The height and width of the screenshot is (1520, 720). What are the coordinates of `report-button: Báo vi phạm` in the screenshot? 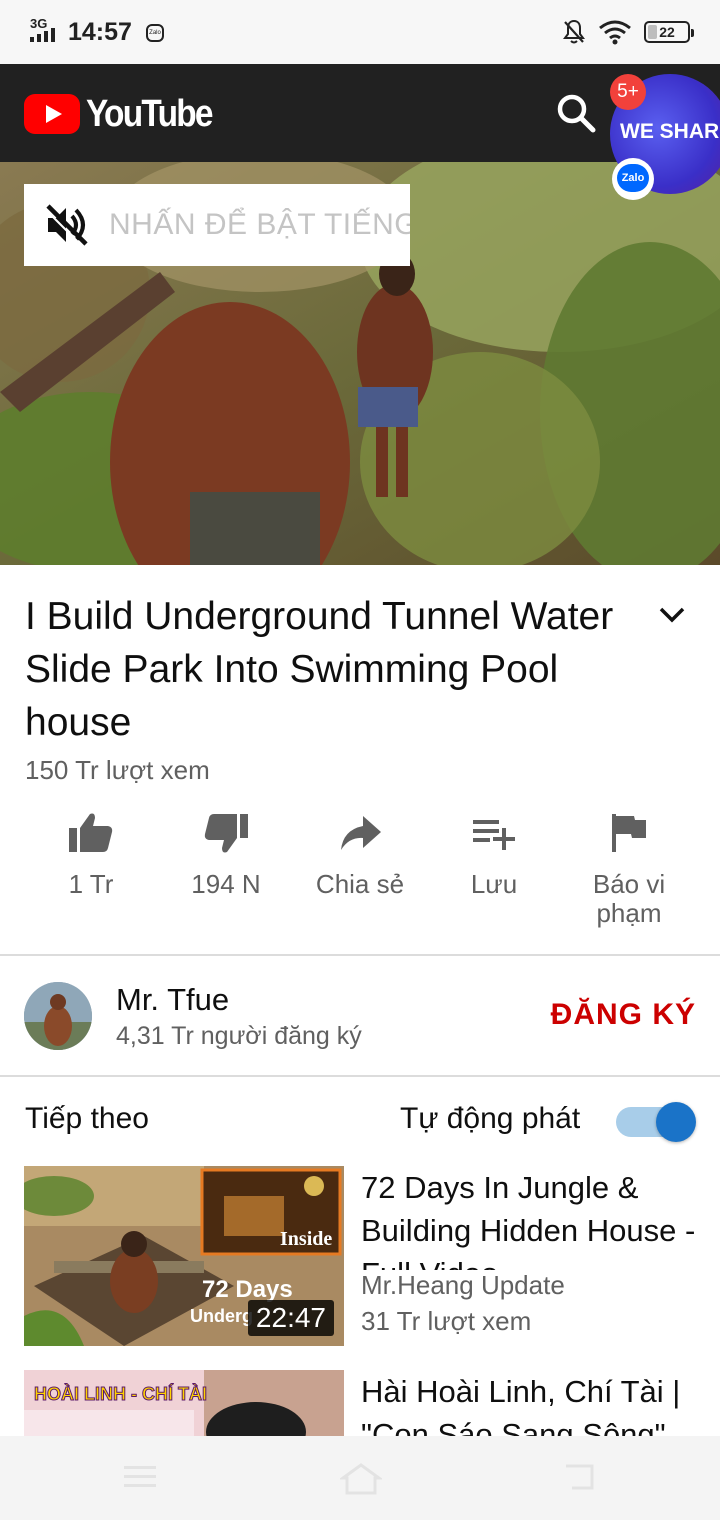 It's located at (629, 868).